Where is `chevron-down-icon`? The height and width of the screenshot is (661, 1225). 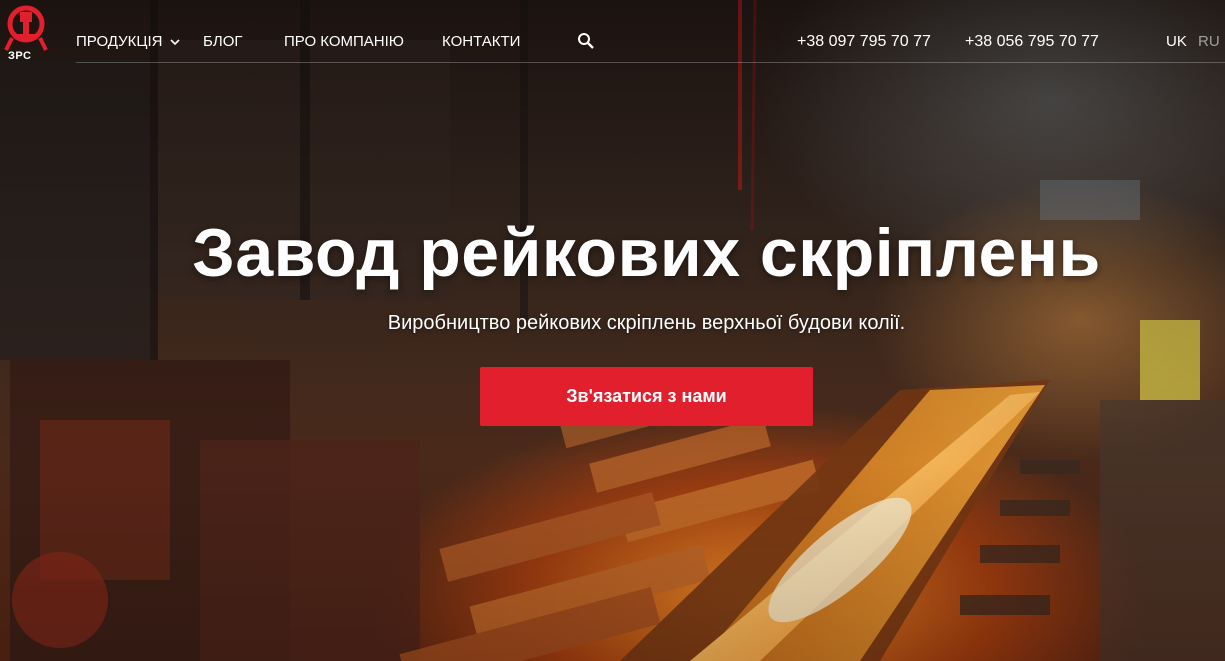
chevron-down-icon is located at coordinates (175, 41).